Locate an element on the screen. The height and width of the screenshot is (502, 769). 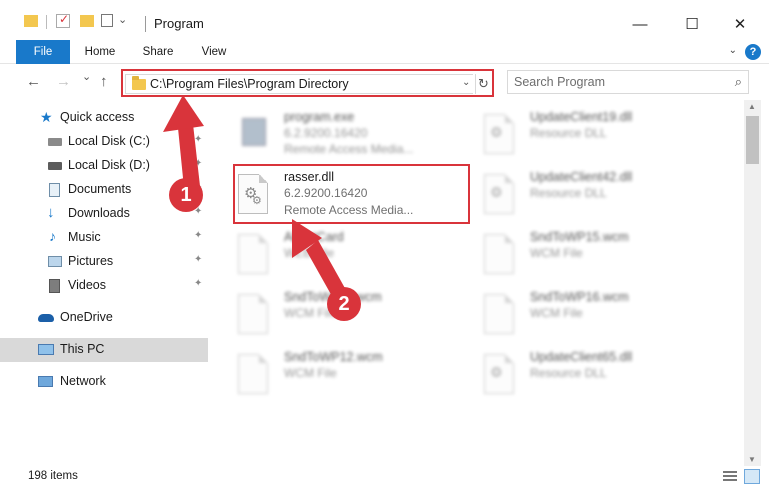
status-bar: 198 items is located at coordinates (384, 484).